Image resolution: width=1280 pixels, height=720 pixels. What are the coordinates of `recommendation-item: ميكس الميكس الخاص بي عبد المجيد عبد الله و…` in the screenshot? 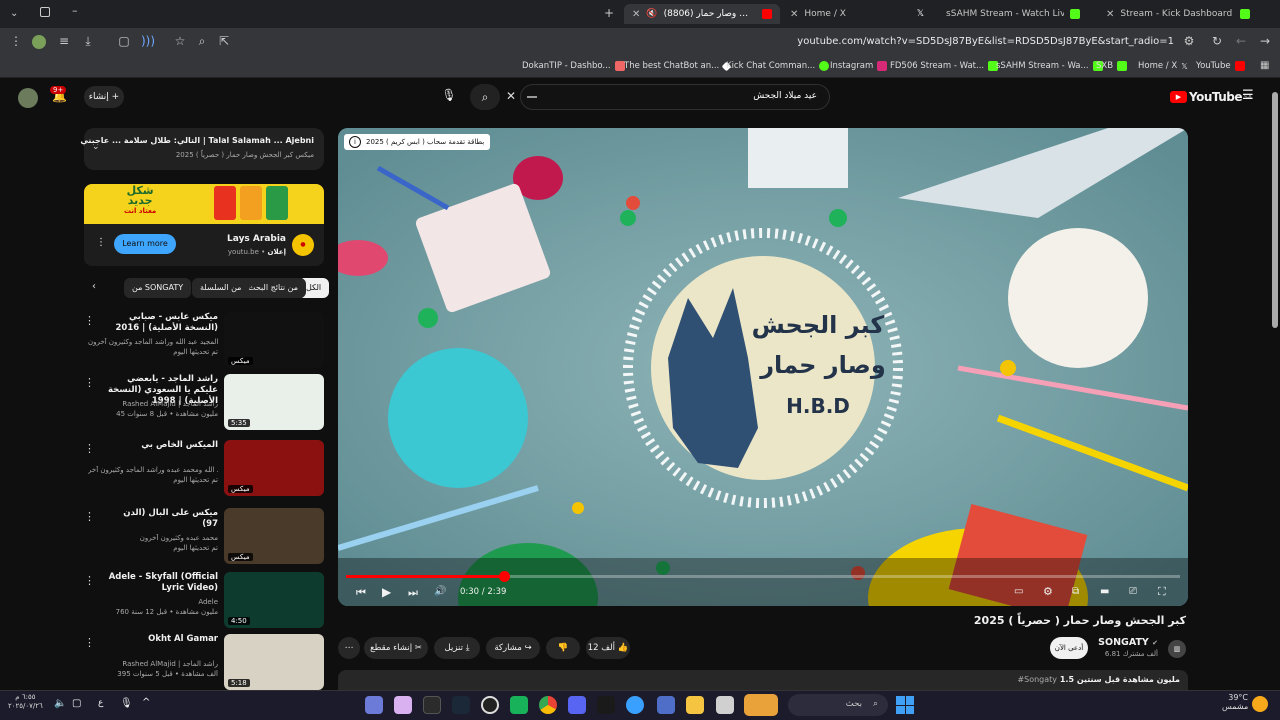 It's located at (204, 470).